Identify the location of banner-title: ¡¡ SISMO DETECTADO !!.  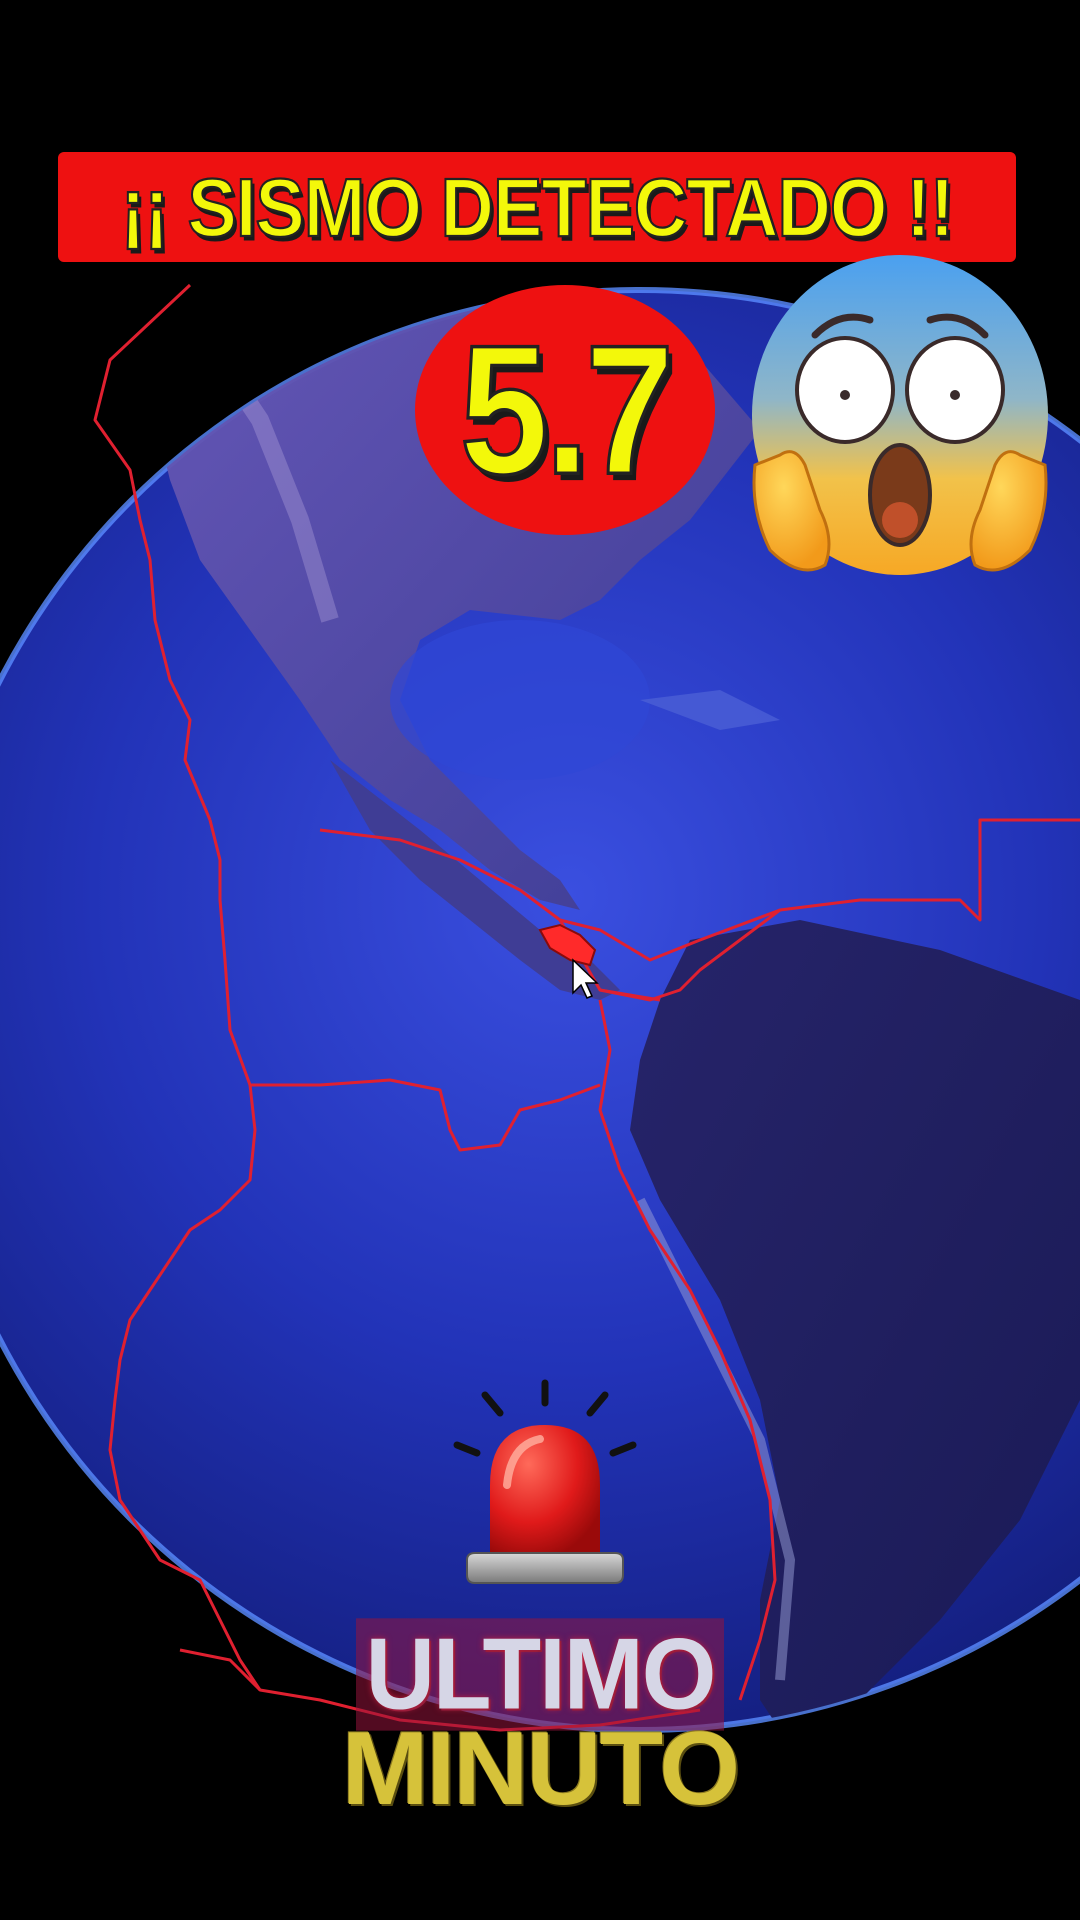
(538, 206).